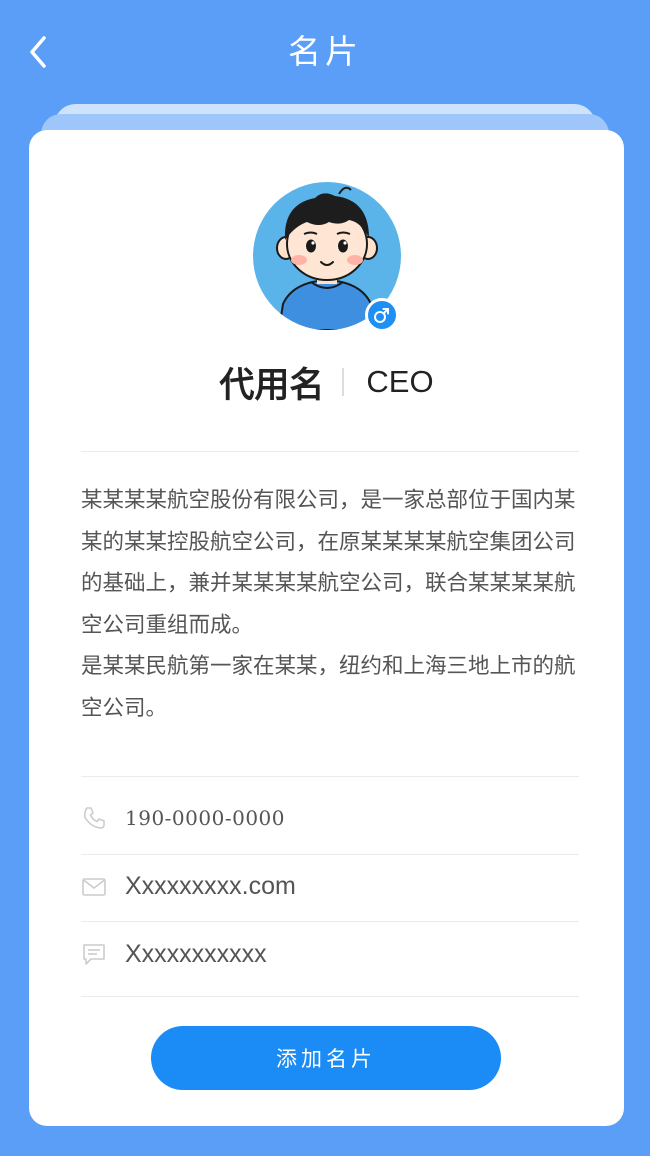  Describe the element at coordinates (326, 382) in the screenshot. I see `name-row: 代用名 CEO` at that location.